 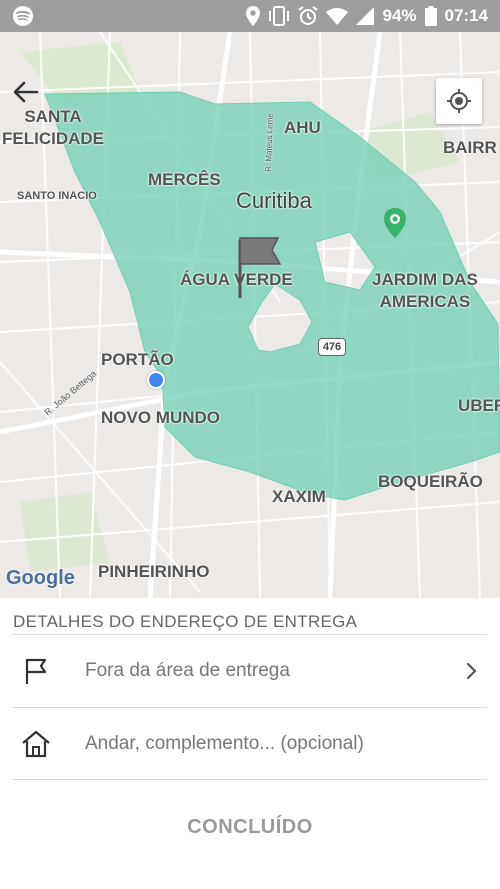 I want to click on map-label-novo-mundo: NOVO MUNDO, so click(x=160, y=417).